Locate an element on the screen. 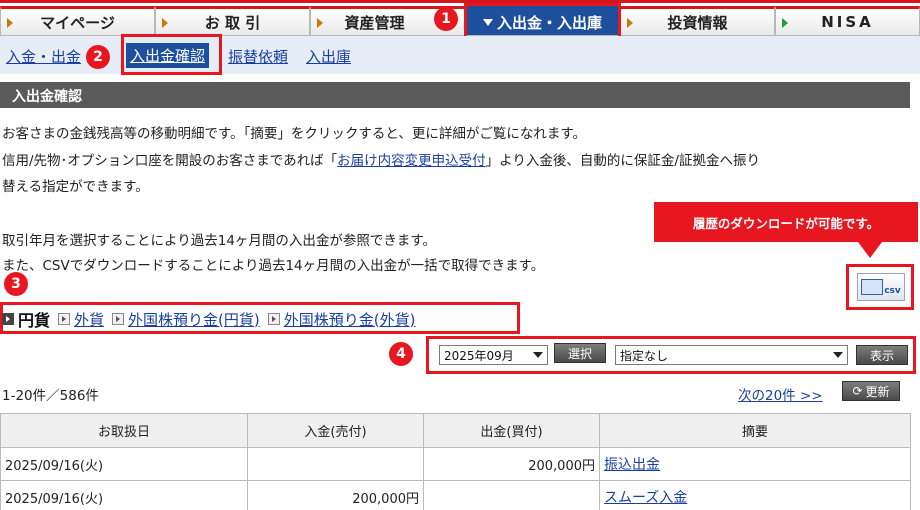  nav-tab-label: 投資情報 is located at coordinates (697, 22).